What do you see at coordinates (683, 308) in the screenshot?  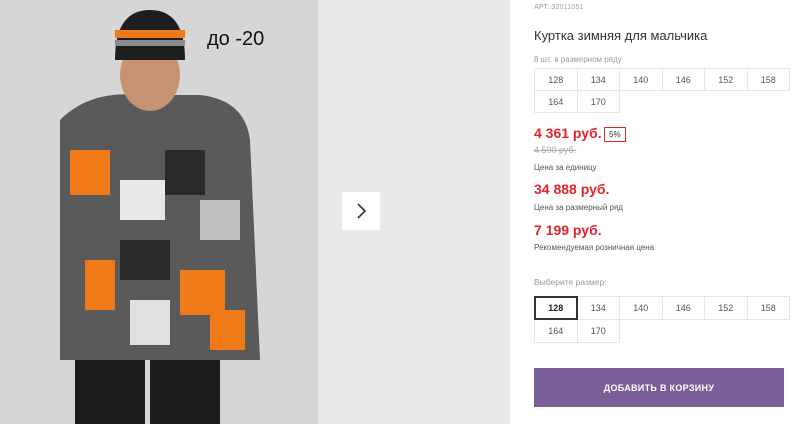 I see `size-option: 146` at bounding box center [683, 308].